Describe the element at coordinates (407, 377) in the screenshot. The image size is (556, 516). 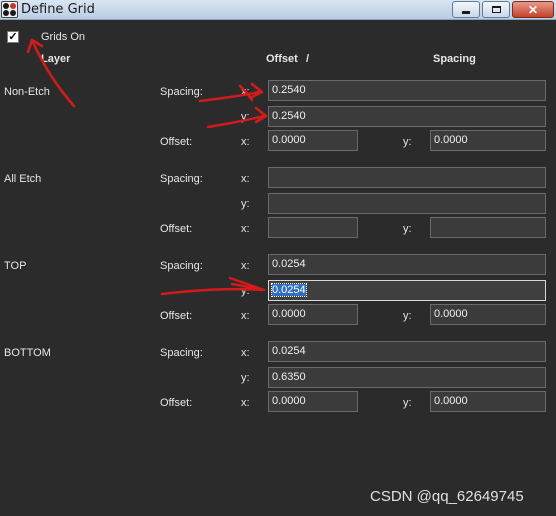
I see `spacing-y-field: 0.6350` at that location.